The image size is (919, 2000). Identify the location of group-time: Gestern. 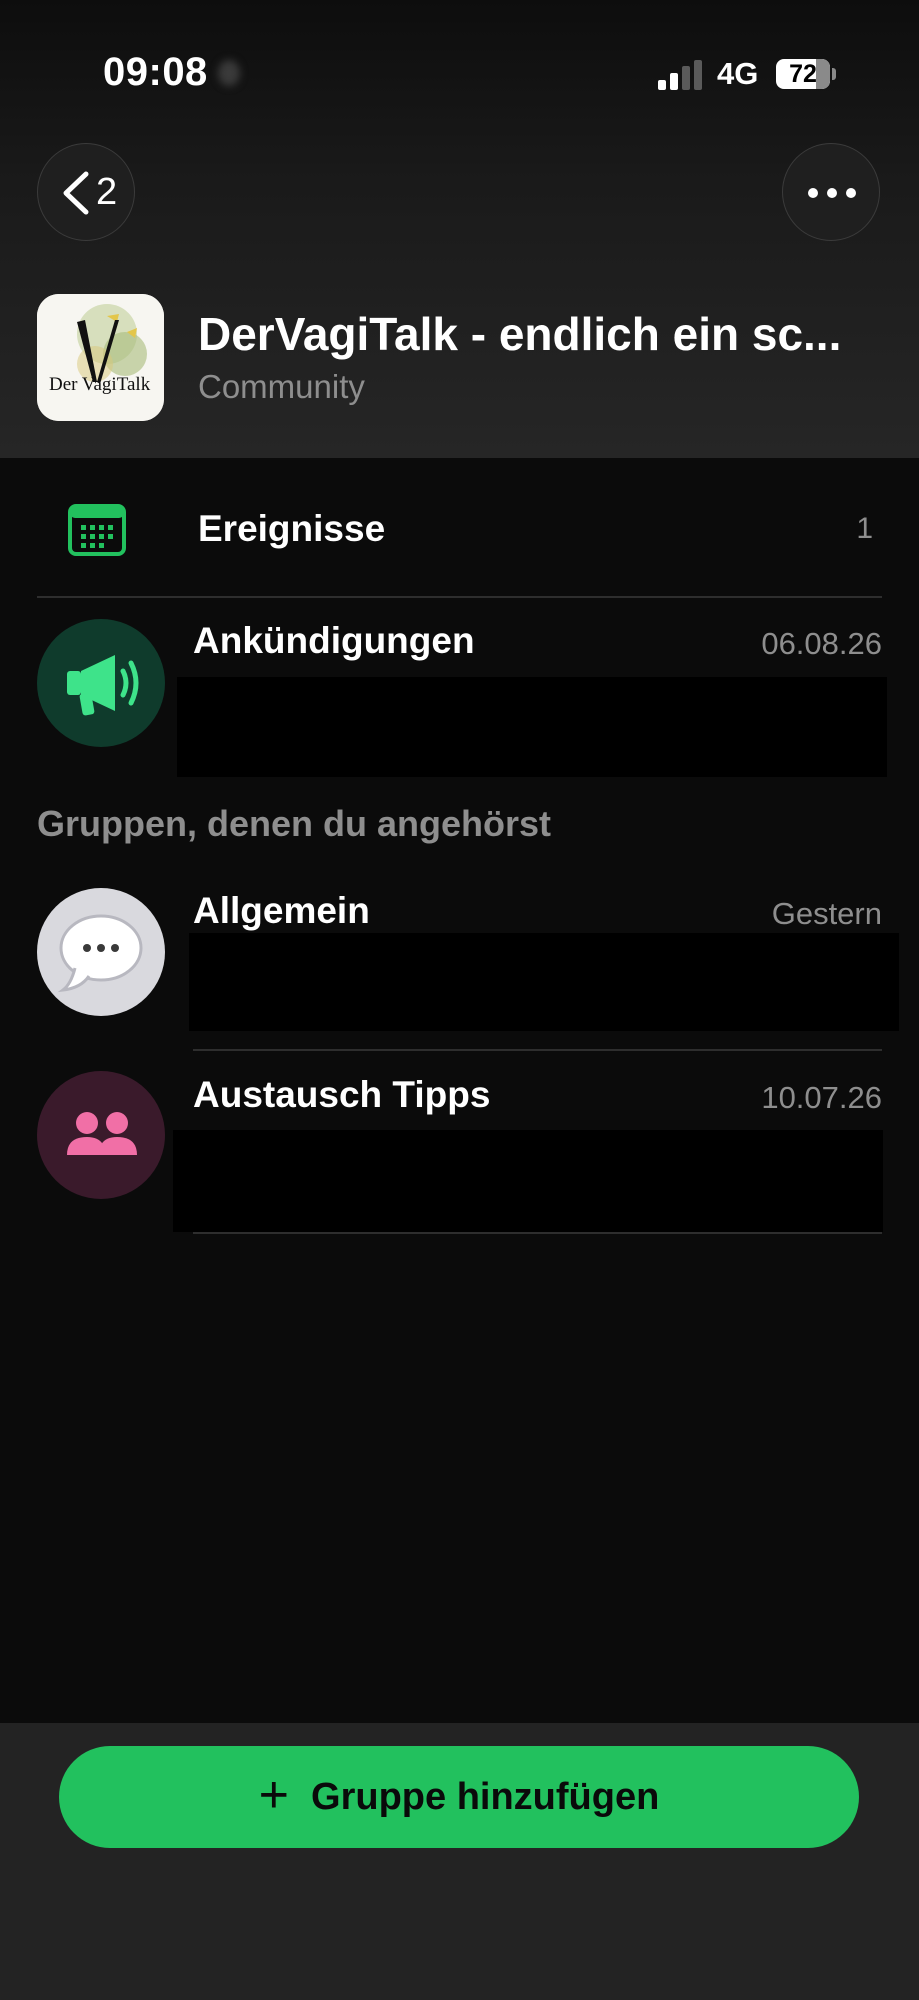
(826, 913).